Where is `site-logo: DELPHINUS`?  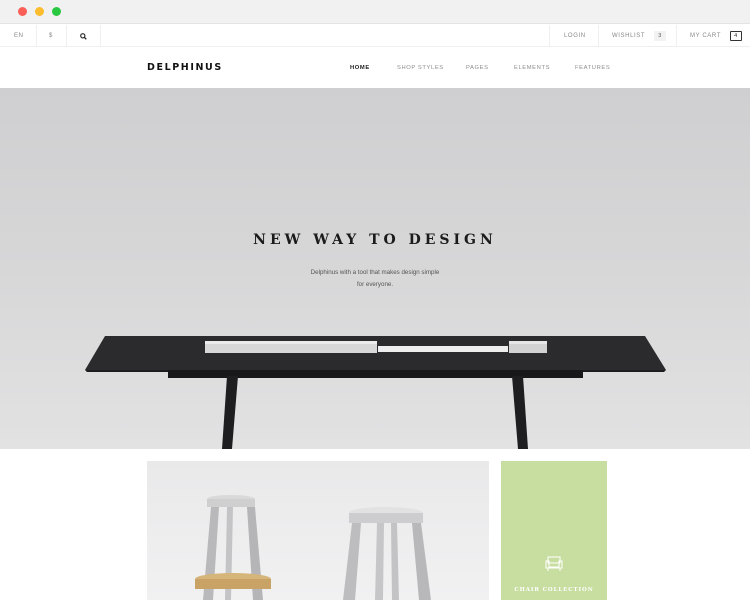
site-logo: DELPHINUS is located at coordinates (185, 67).